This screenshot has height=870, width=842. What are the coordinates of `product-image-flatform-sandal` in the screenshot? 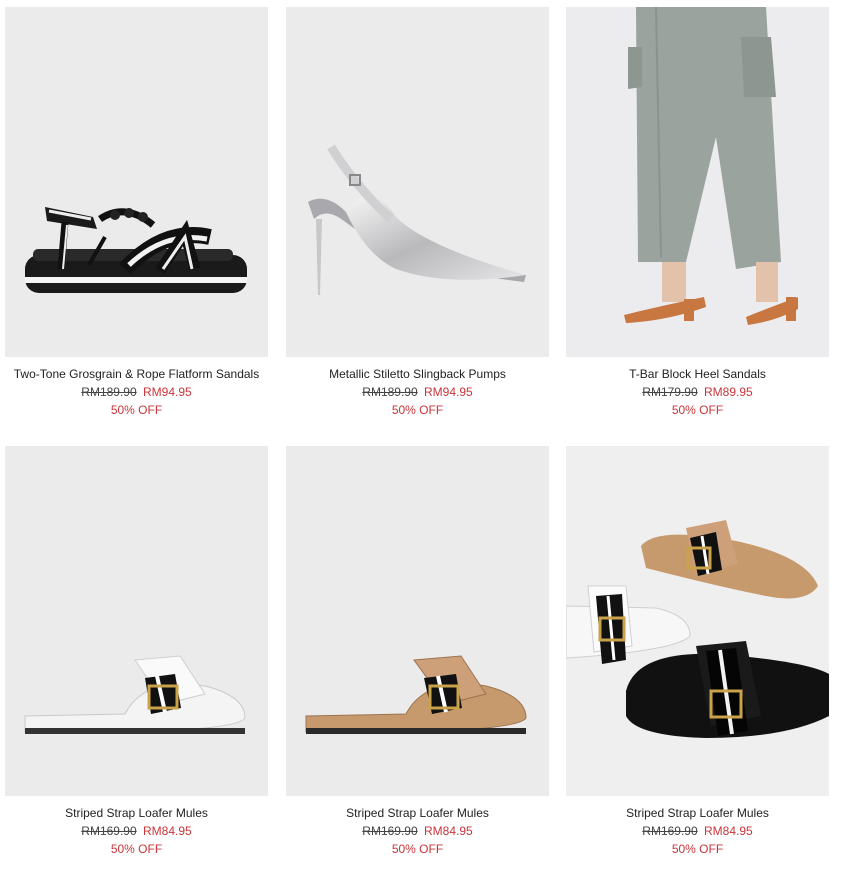 It's located at (136, 182).